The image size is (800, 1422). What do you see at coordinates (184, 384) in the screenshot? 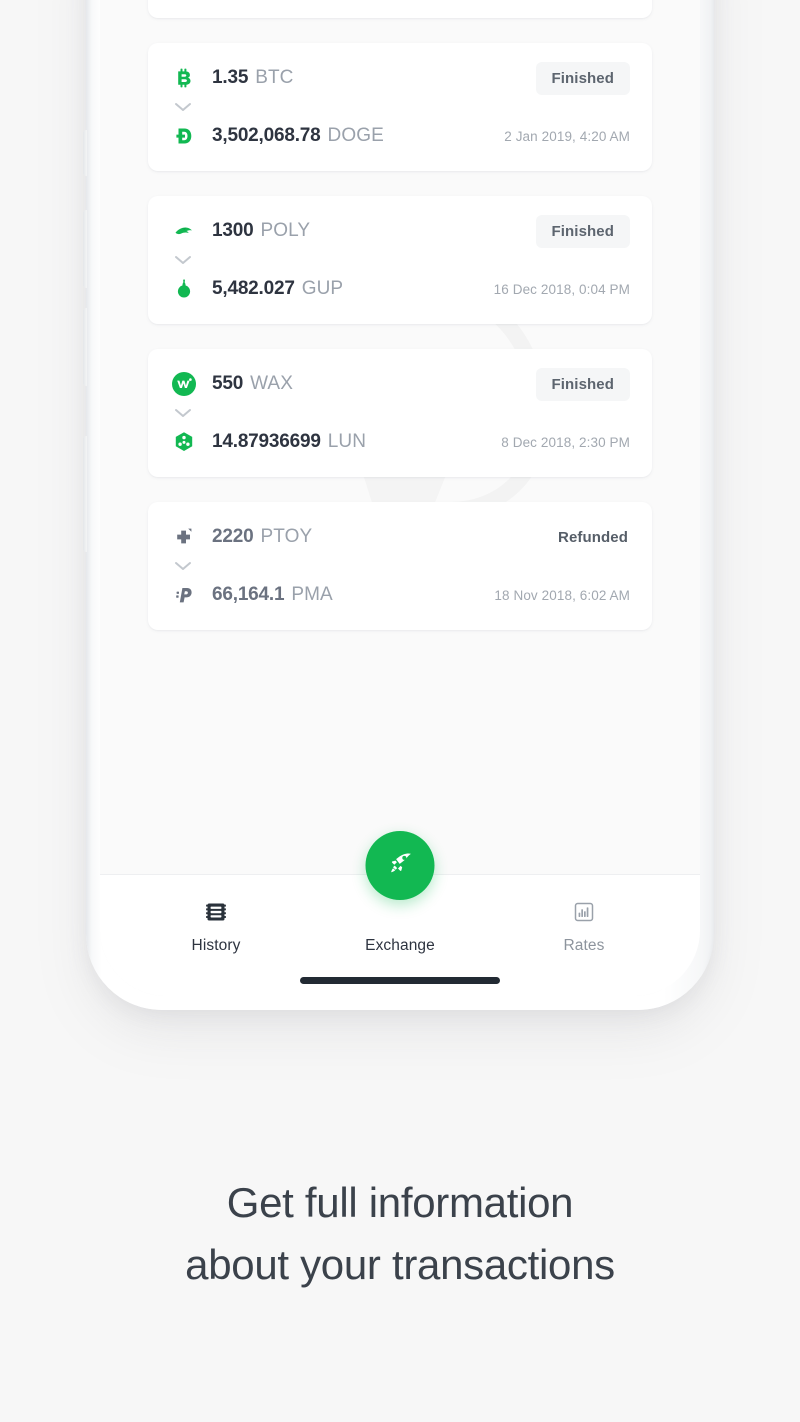
I see `wax-icon` at bounding box center [184, 384].